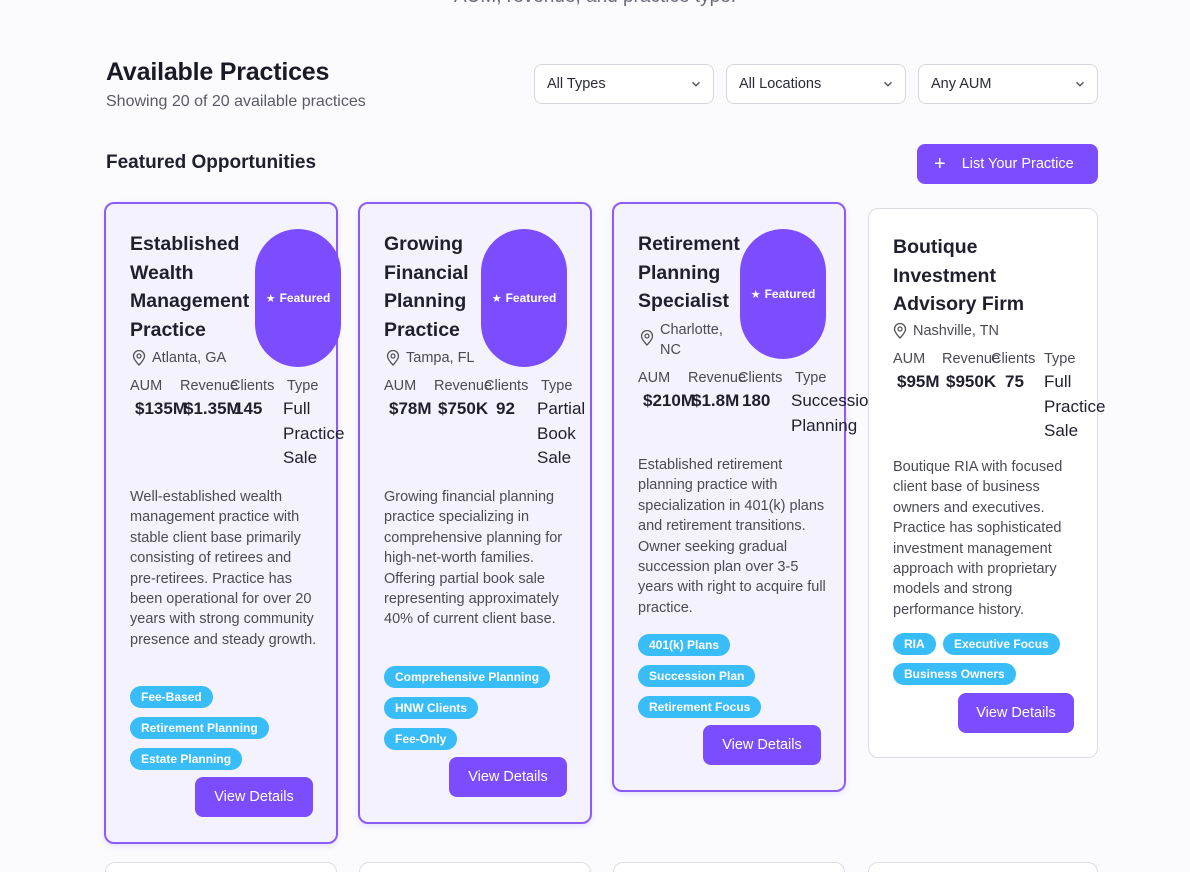 This screenshot has height=872, width=1190. I want to click on list-practice-label: List Your Practice, so click(1017, 164).